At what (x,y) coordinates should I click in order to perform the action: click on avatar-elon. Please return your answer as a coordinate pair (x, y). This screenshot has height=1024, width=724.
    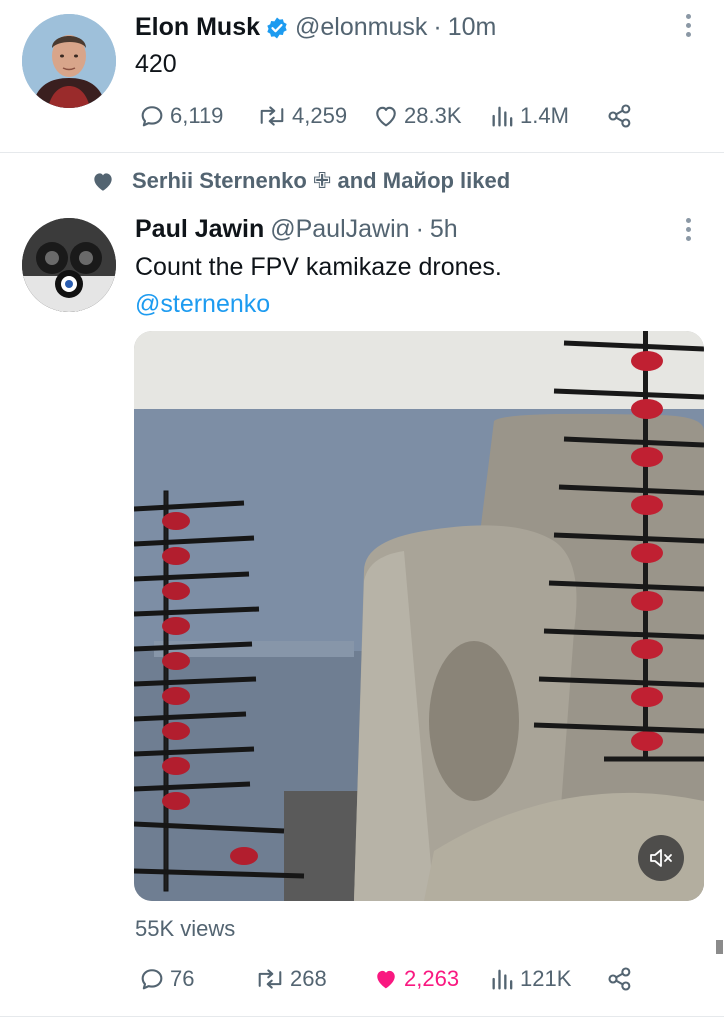
    Looking at the image, I should click on (69, 61).